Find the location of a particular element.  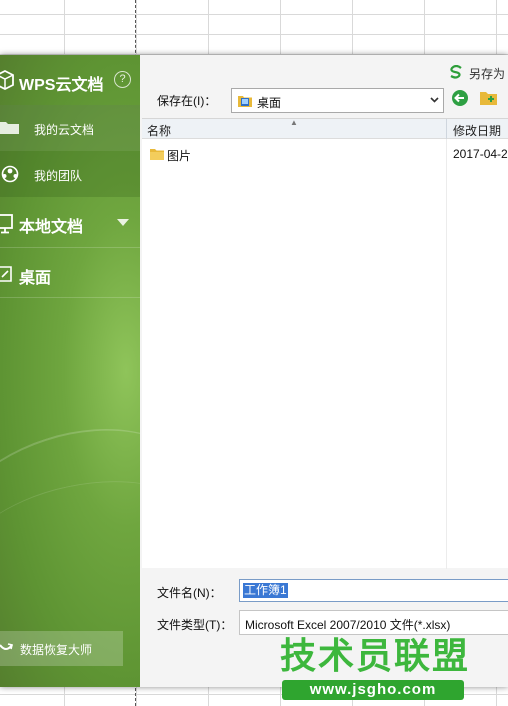

dialog-title: 另存为 is located at coordinates (477, 73).